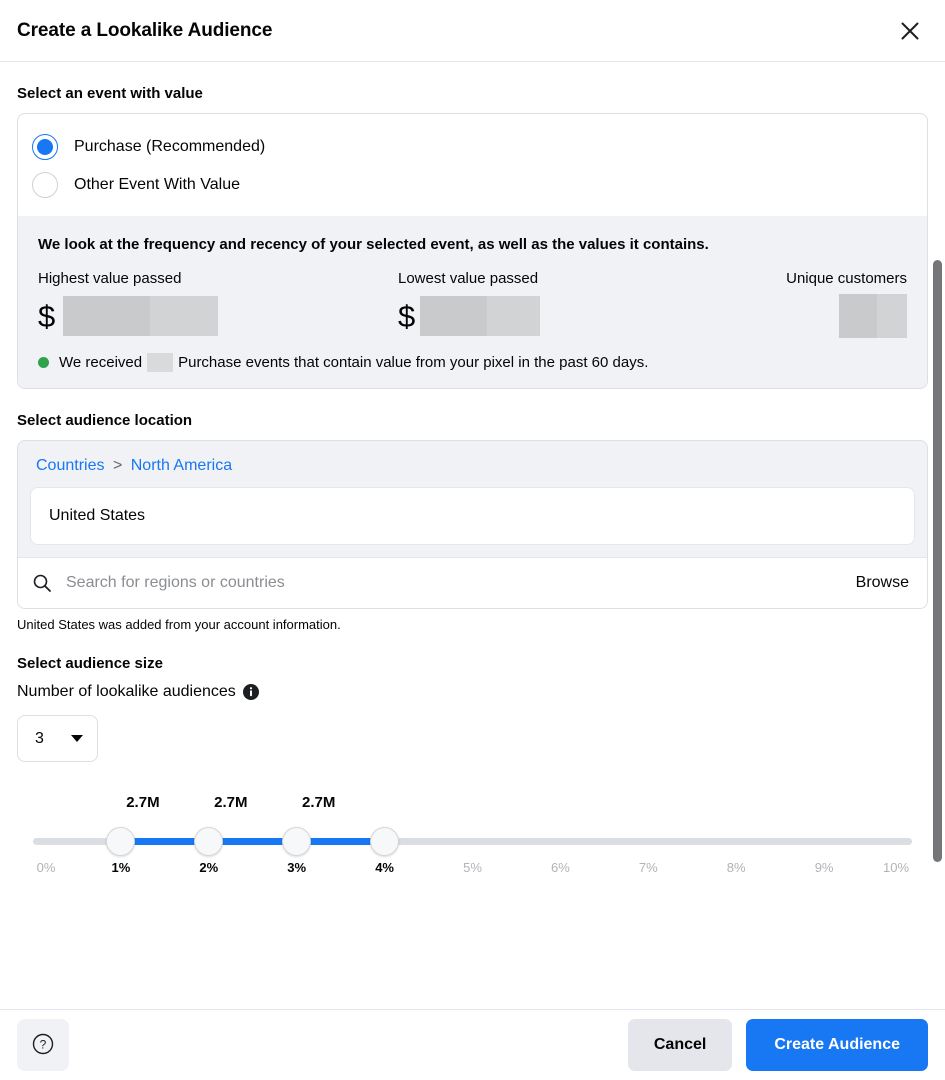  Describe the element at coordinates (77, 738) in the screenshot. I see `chevron-down-icon` at that location.